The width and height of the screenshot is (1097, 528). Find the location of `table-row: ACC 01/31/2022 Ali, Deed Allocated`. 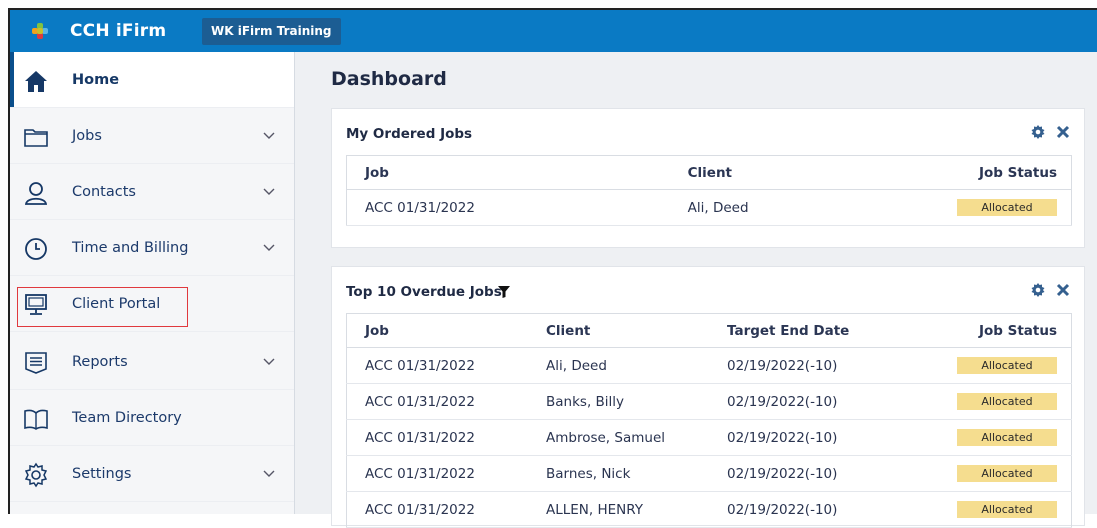

table-row: ACC 01/31/2022 Ali, Deed Allocated is located at coordinates (708, 207).